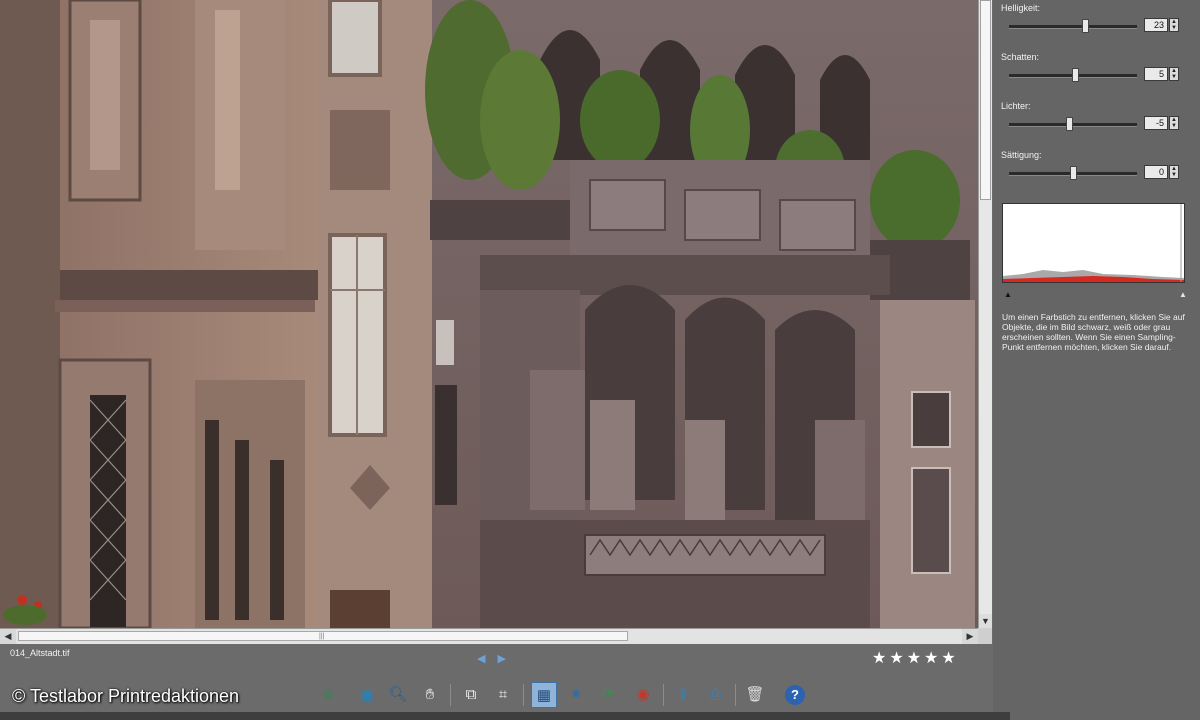 This screenshot has height=720, width=1200. I want to click on highlights-label: Lichter:, so click(1016, 106).